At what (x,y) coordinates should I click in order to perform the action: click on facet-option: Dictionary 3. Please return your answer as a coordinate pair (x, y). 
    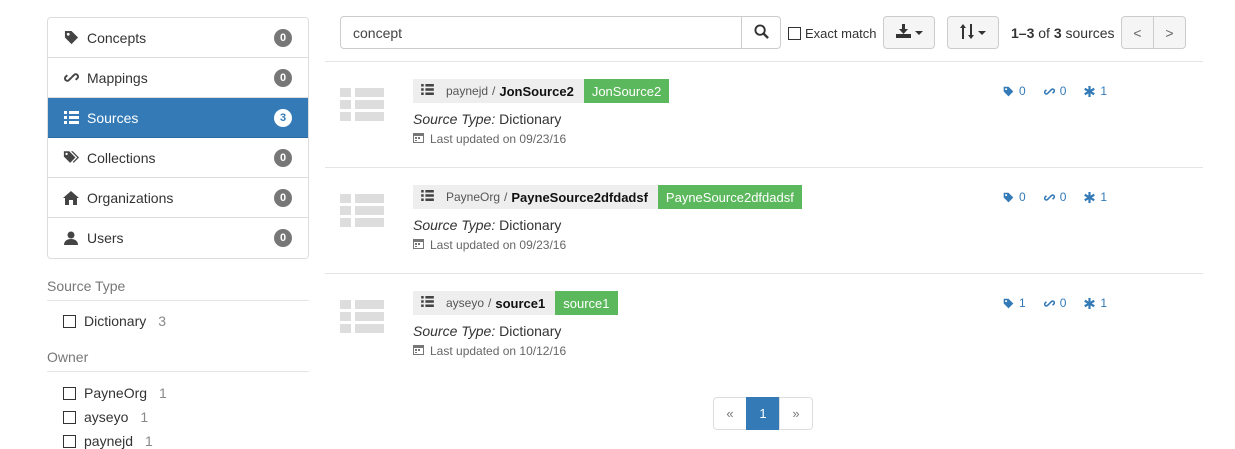
    Looking at the image, I should click on (186, 321).